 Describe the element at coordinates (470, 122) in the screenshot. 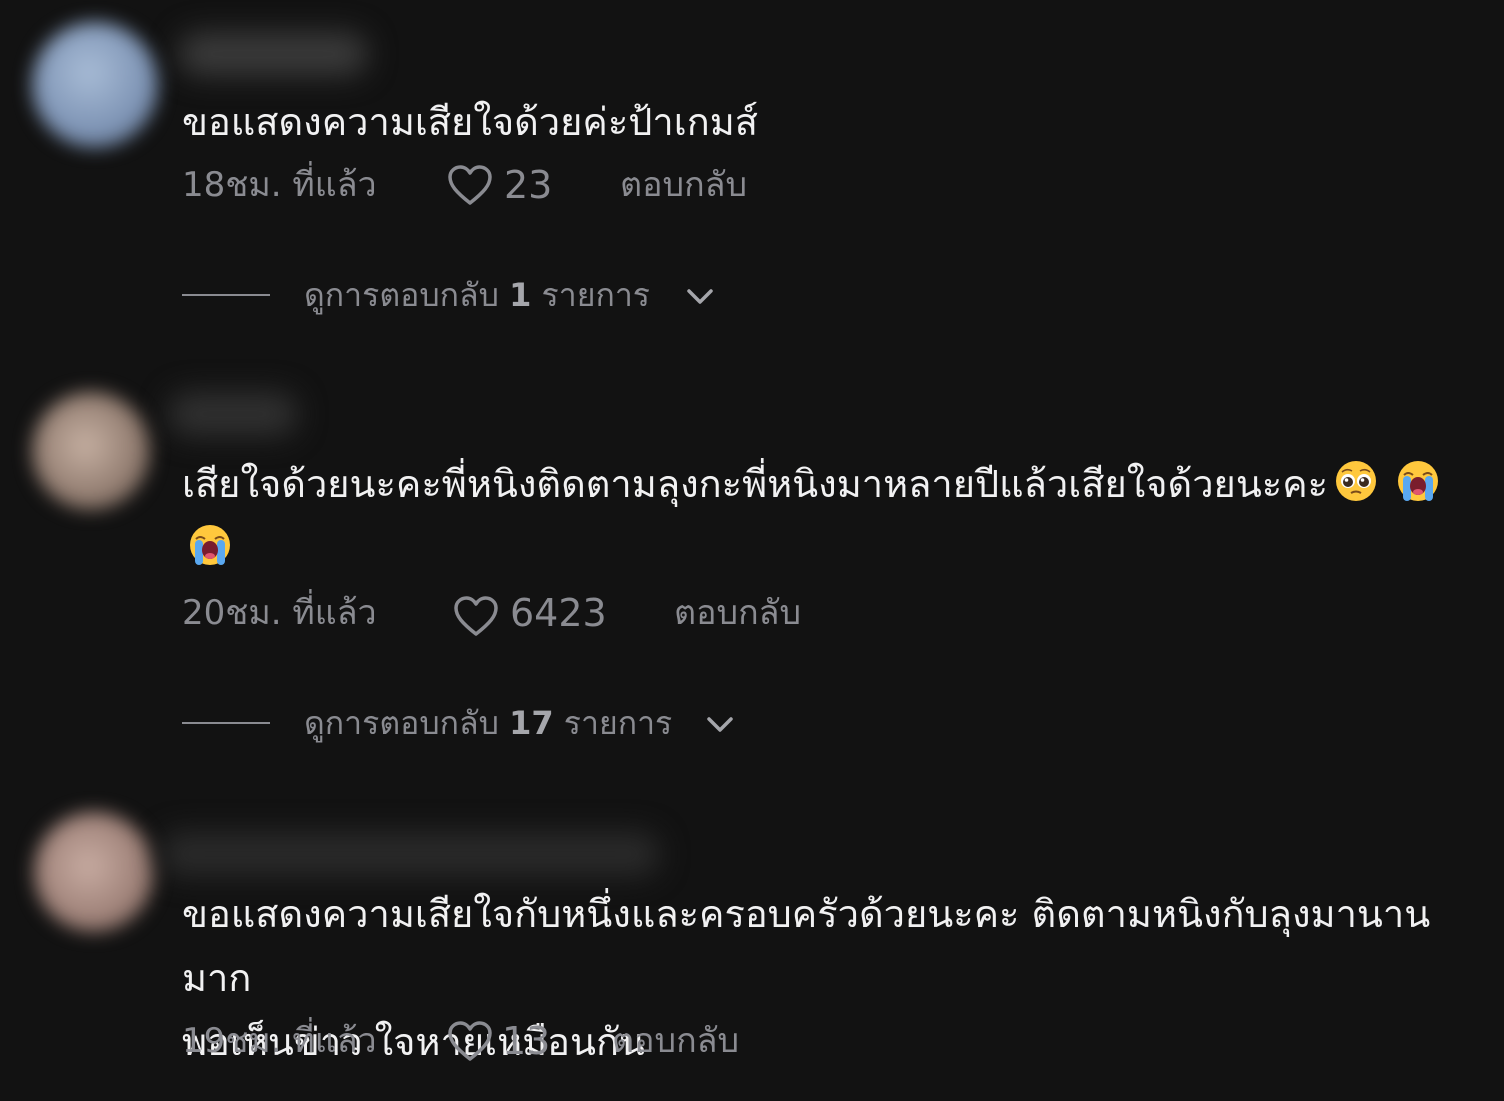

I see `comment-text-content: ขอแสดงความเสียใจด้วยค่ะป้าเกมส์` at that location.